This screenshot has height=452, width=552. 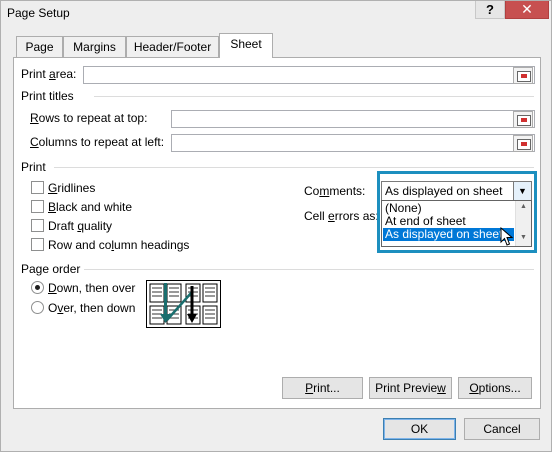 I want to click on help-button: ?, so click(x=490, y=10).